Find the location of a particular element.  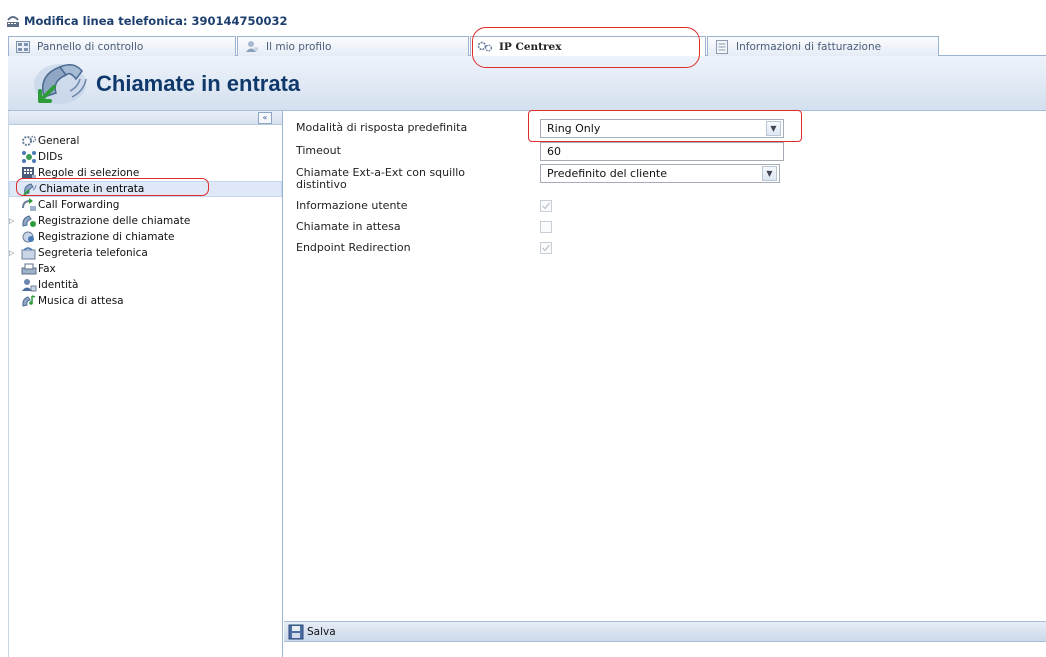

page-title: Chiamate in entrata is located at coordinates (198, 83).